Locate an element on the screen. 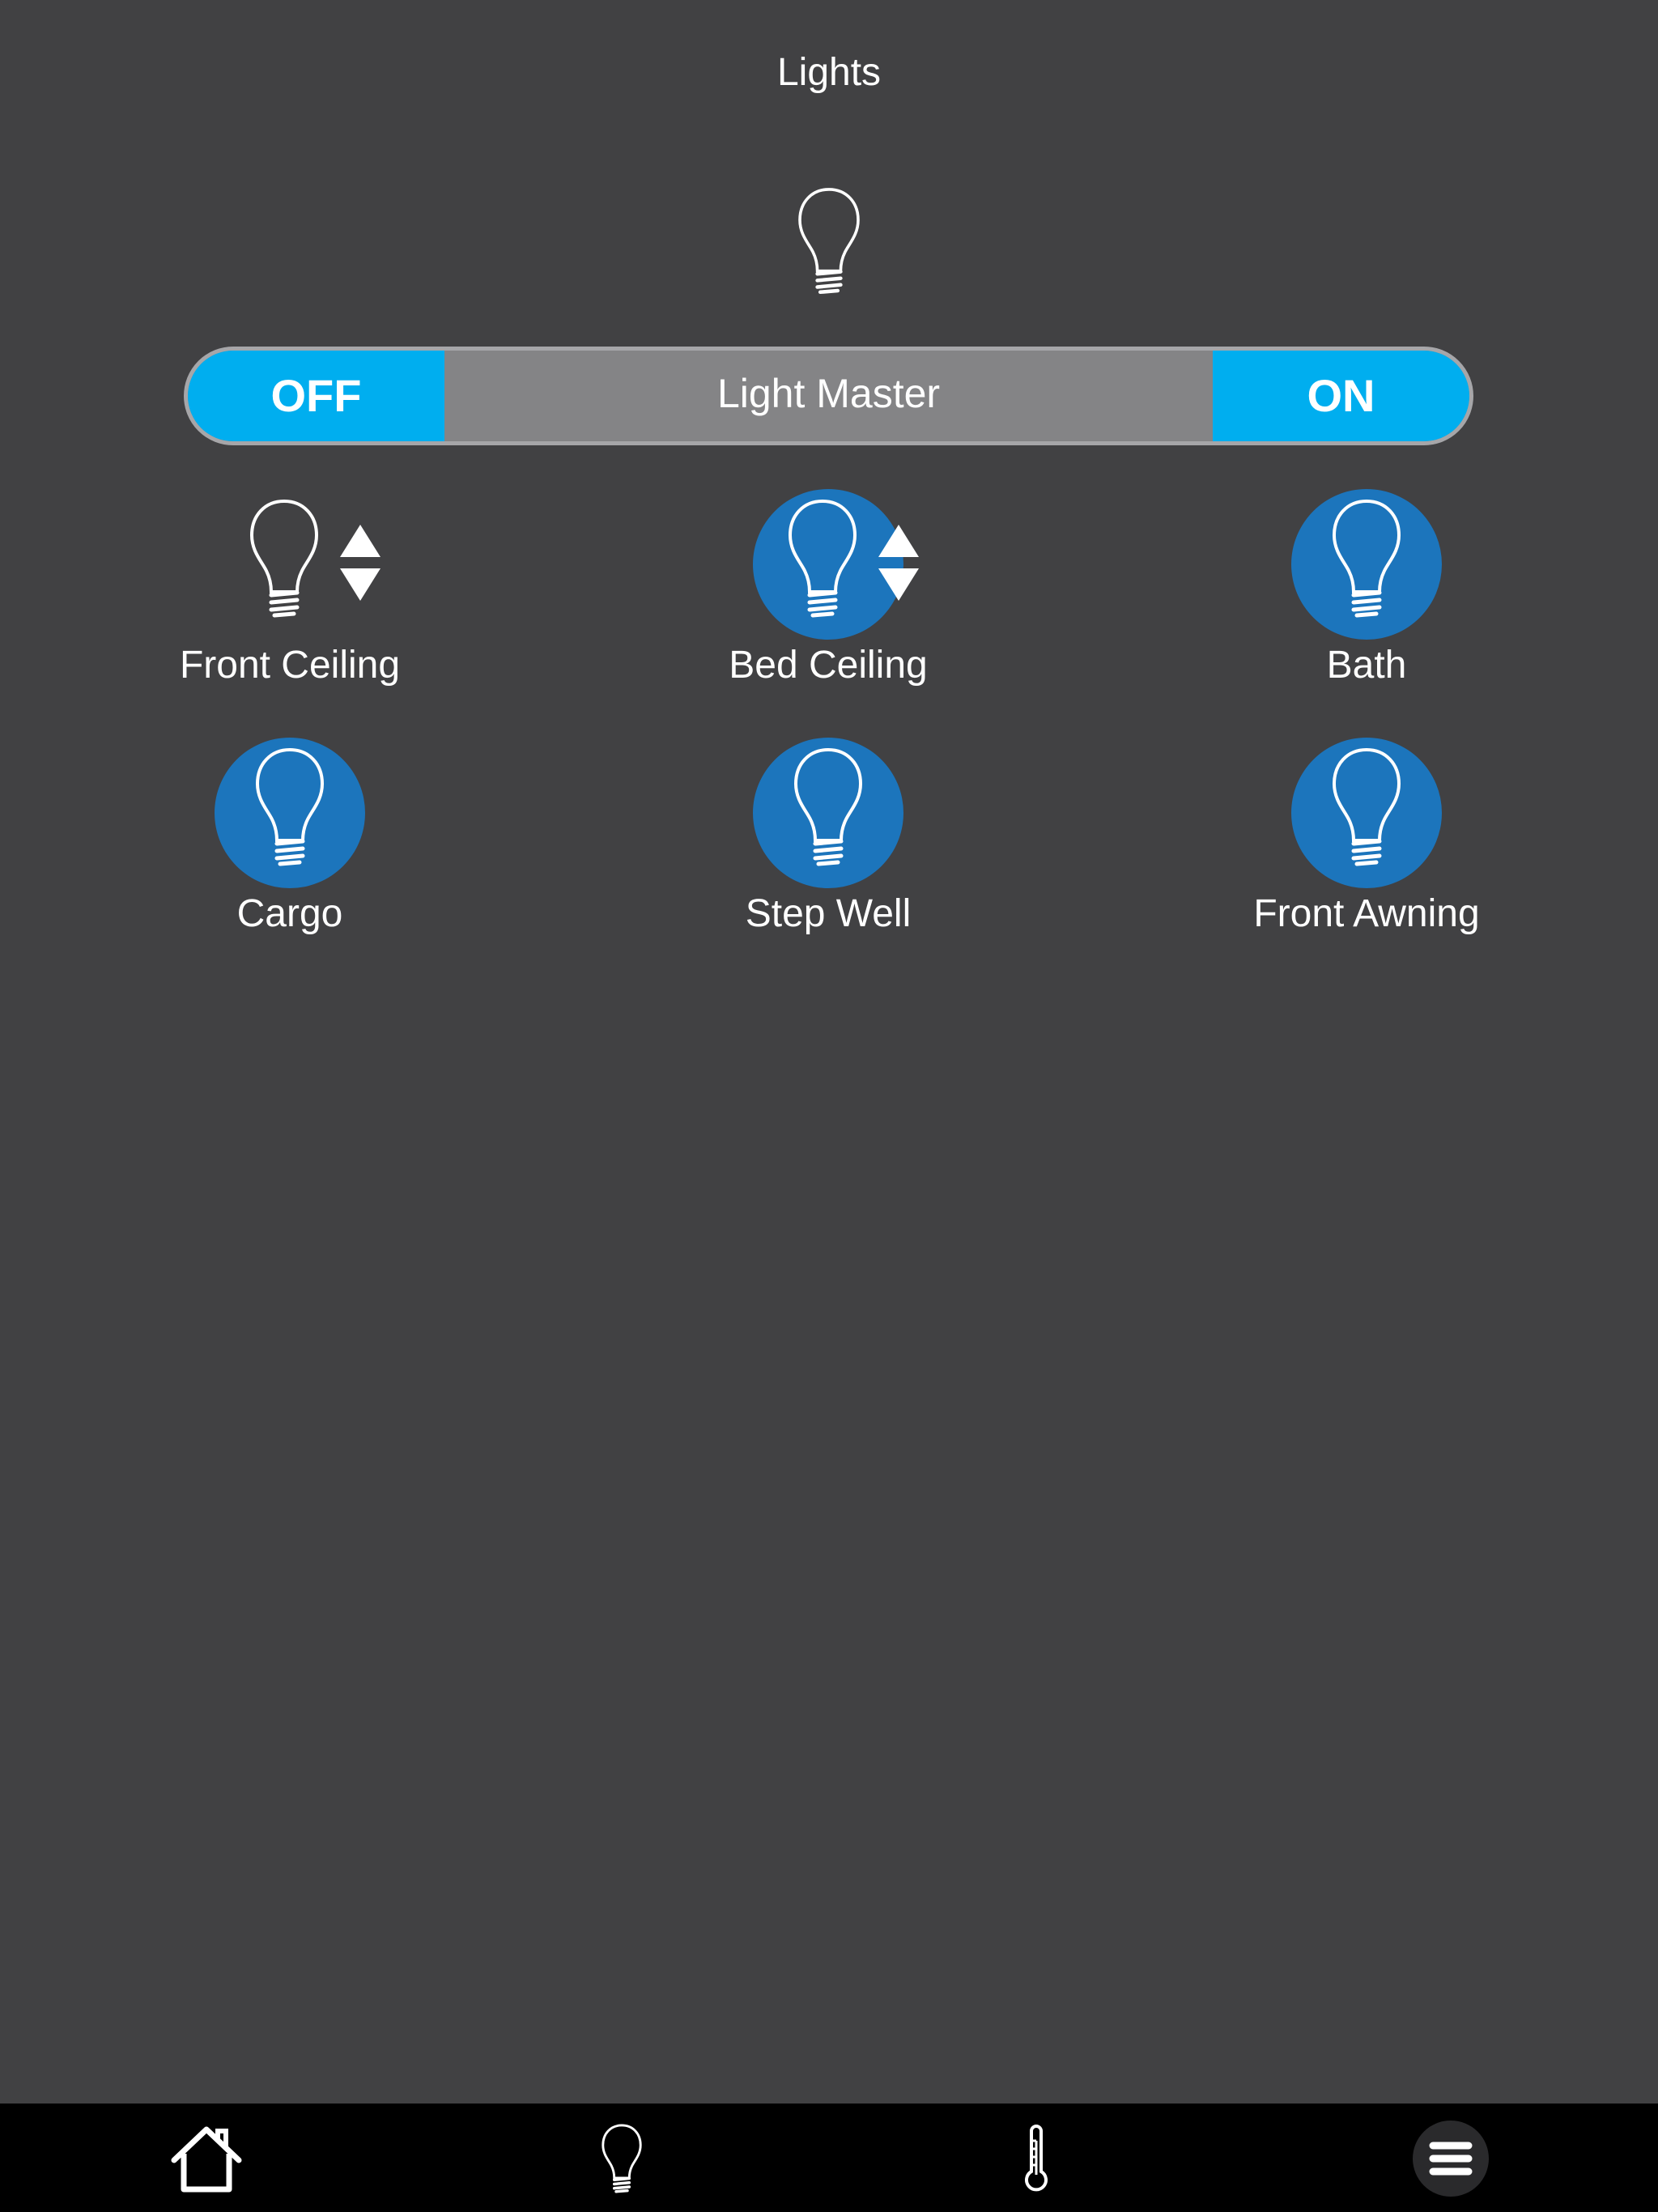 This screenshot has width=1658, height=2212. light-front-awning: Front Awning is located at coordinates (1366, 836).